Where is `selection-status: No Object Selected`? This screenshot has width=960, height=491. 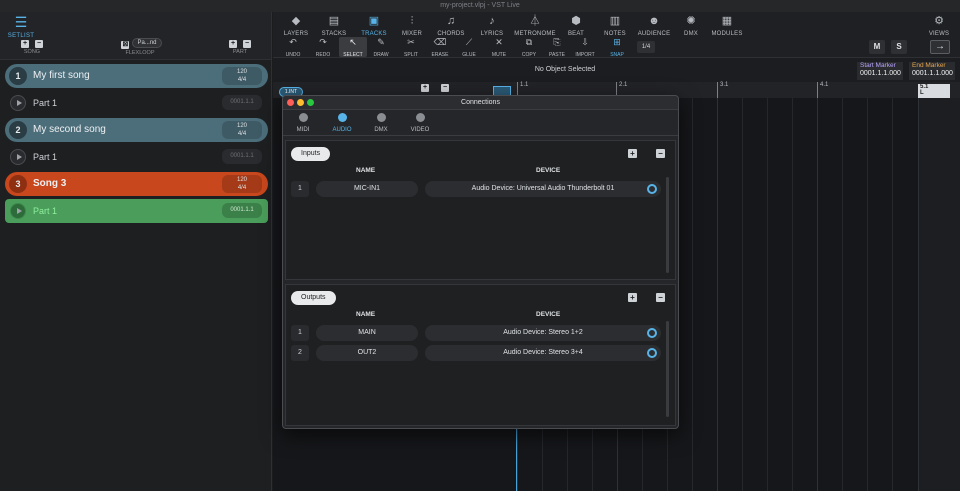
selection-status: No Object Selected is located at coordinates (565, 69).